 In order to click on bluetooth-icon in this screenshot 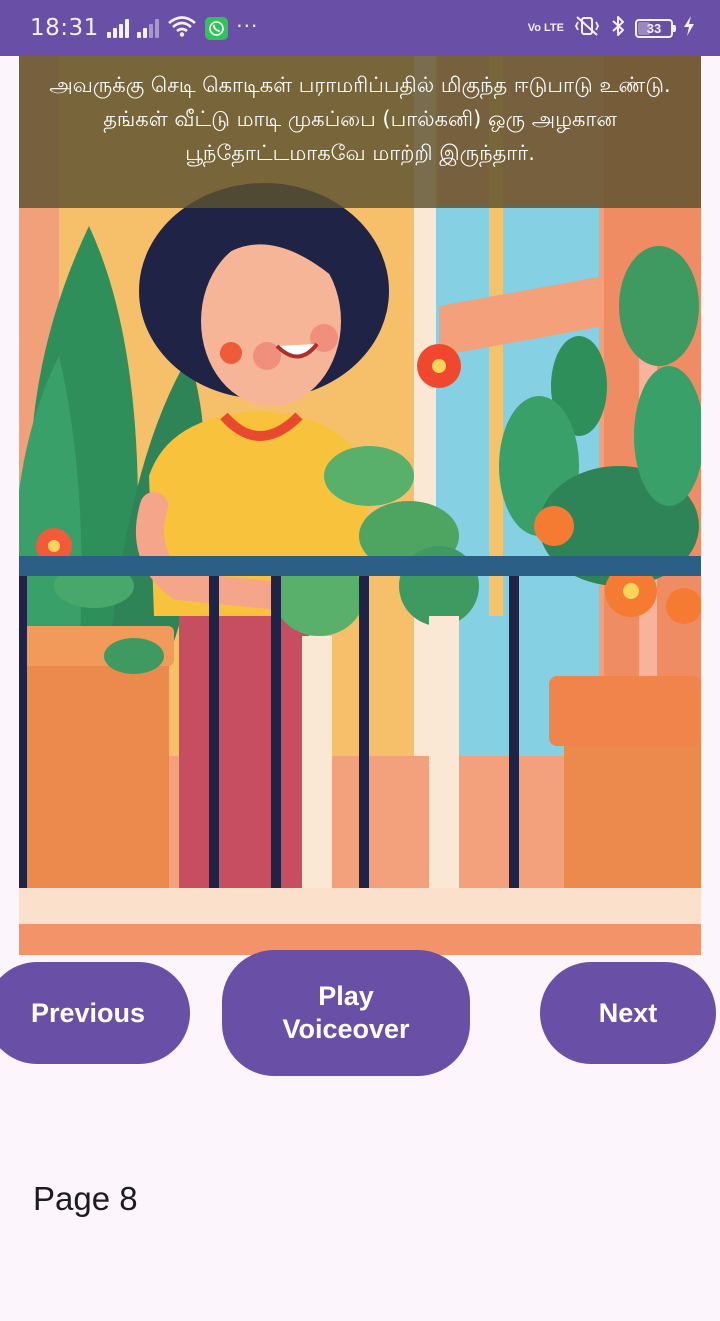, I will do `click(618, 28)`.